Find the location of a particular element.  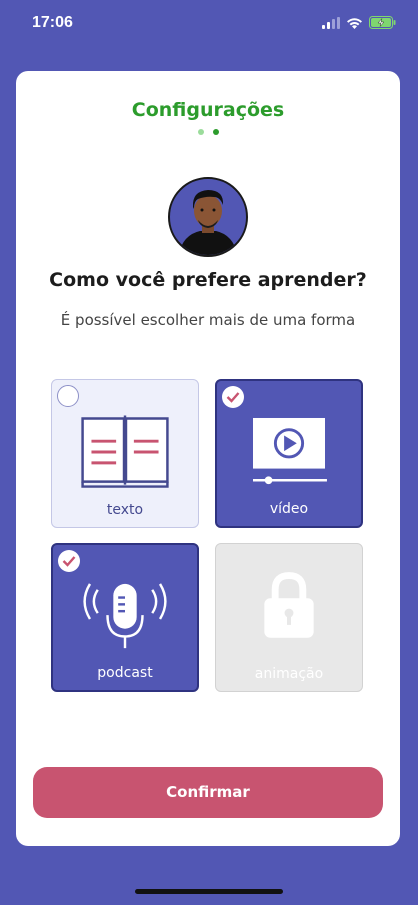

option-animacao-label: animação is located at coordinates (289, 674).